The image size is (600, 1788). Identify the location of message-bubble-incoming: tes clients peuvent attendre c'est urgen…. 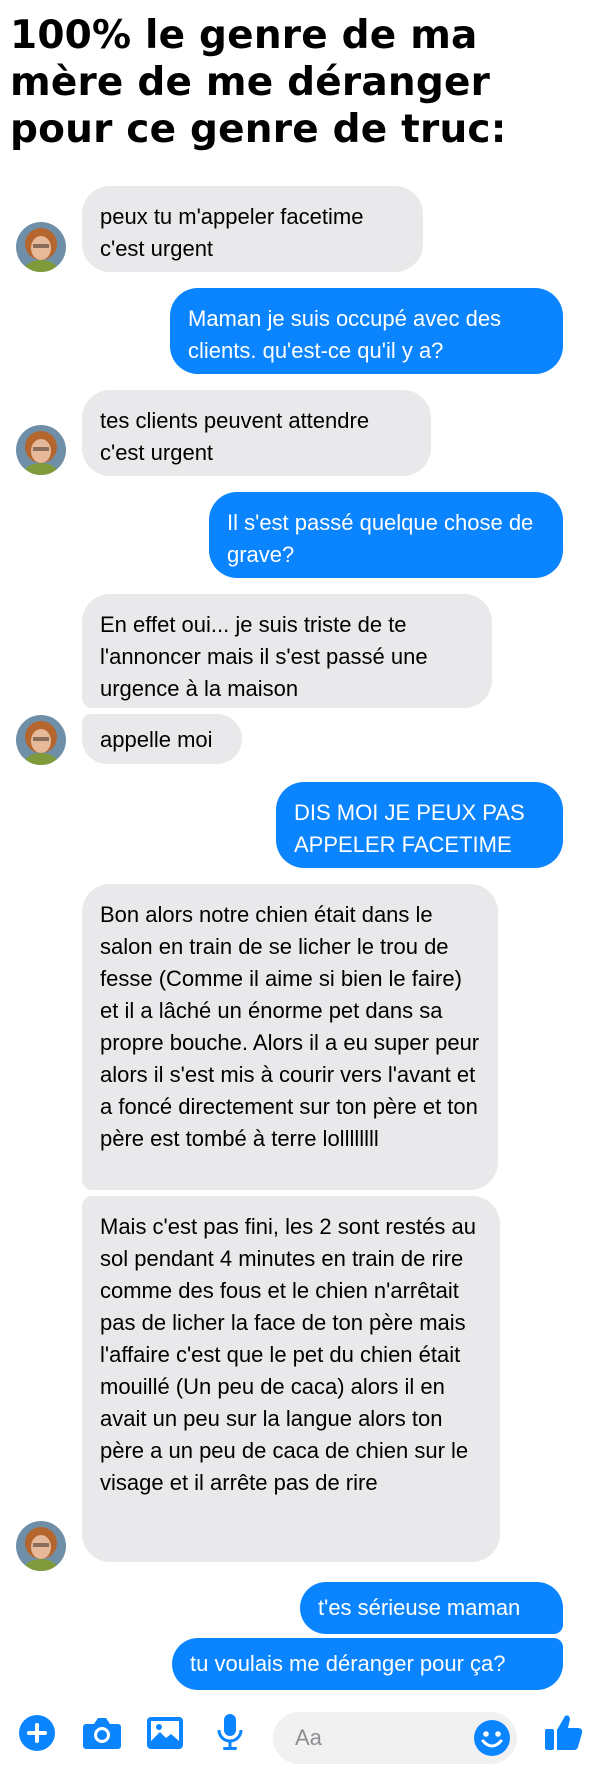
(256, 433).